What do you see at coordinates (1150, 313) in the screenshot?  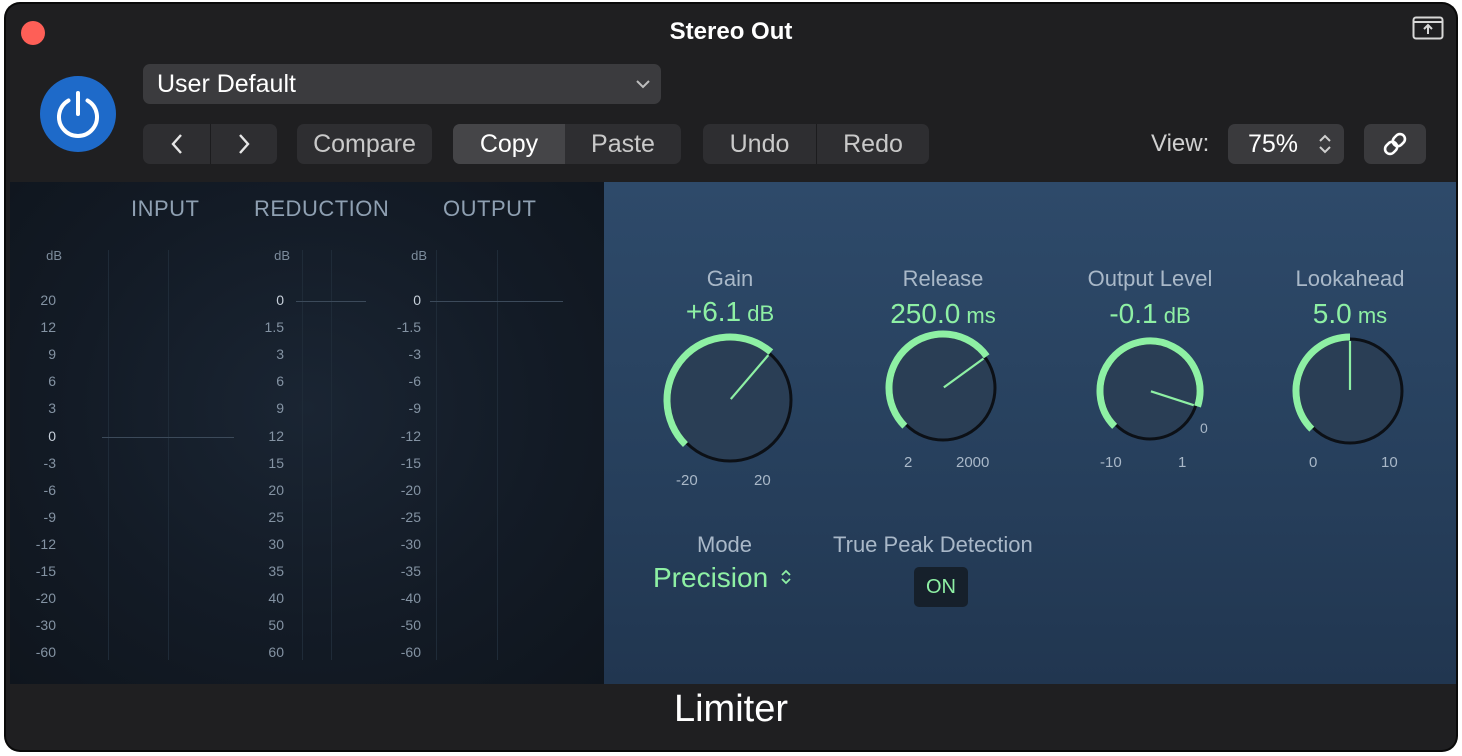 I see `output-level-value: -0.1 dB` at bounding box center [1150, 313].